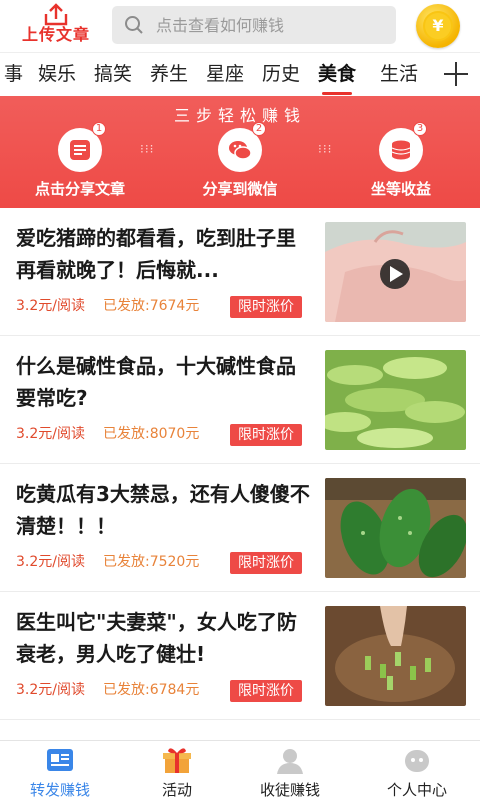  Describe the element at coordinates (400, 189) in the screenshot. I see `step-label: 坐等收益` at that location.